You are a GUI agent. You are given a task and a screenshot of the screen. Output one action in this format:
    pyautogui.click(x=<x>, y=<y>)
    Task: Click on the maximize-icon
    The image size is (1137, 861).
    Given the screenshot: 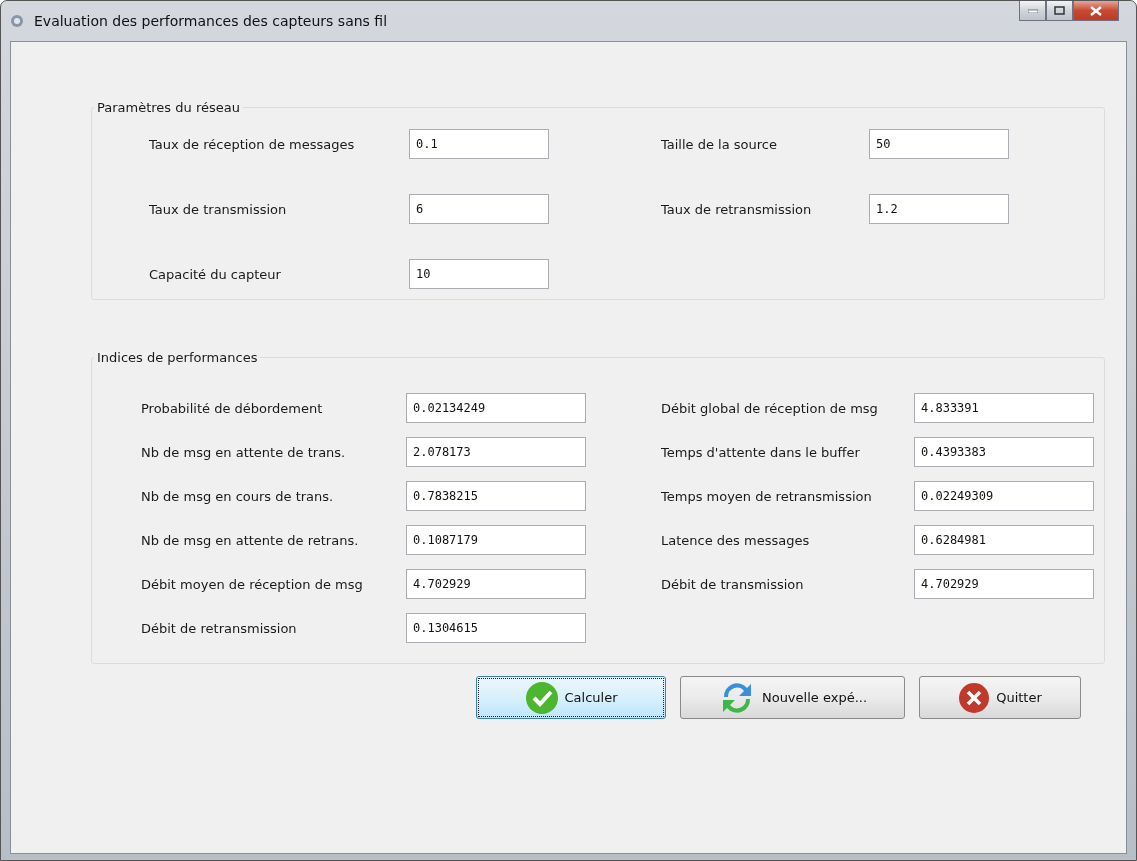 What is the action you would take?
    pyautogui.click(x=1059, y=10)
    